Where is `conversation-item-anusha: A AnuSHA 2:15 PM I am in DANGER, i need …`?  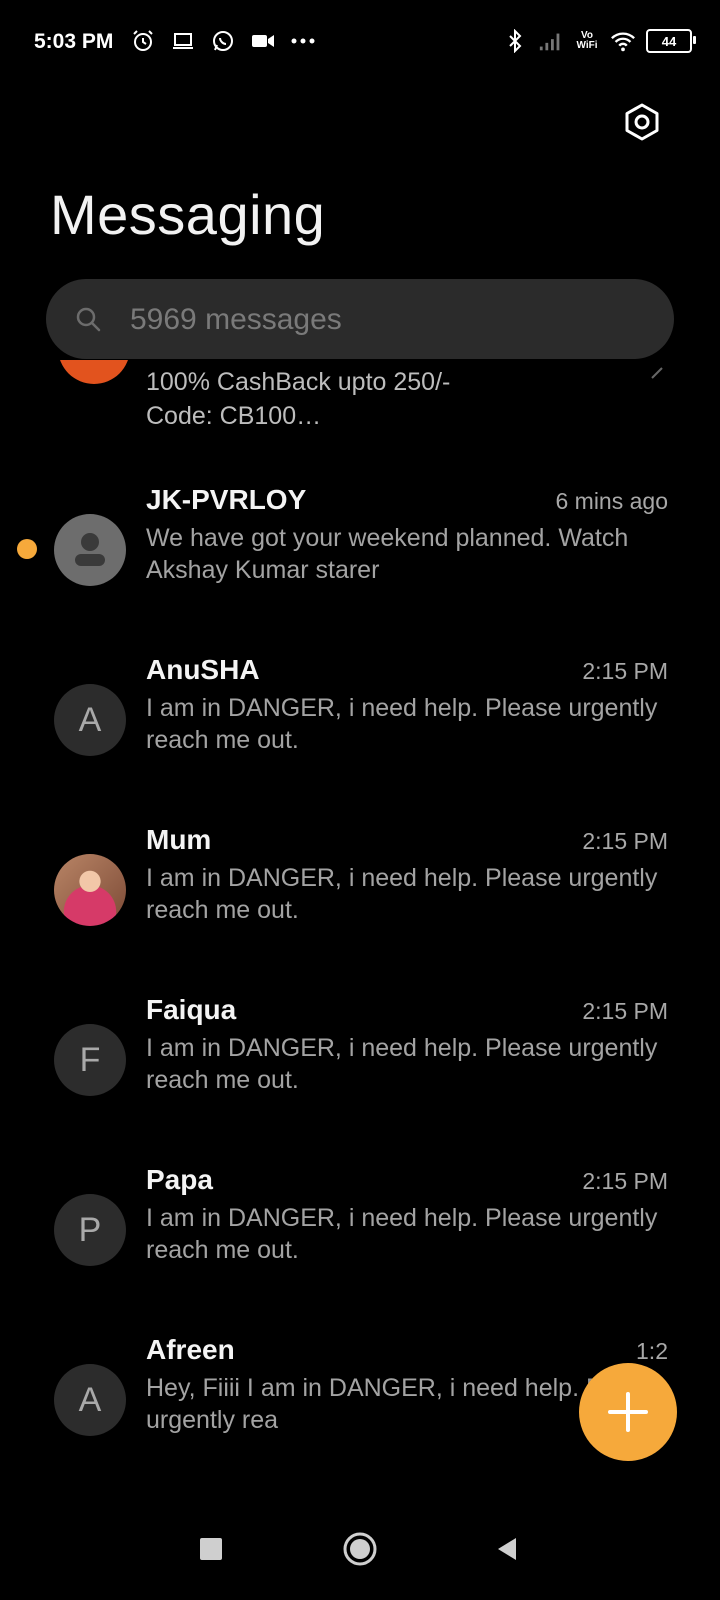
conversation-item-anusha: A AnuSHA 2:15 PM I am in DANGER, i need … is located at coordinates (360, 739).